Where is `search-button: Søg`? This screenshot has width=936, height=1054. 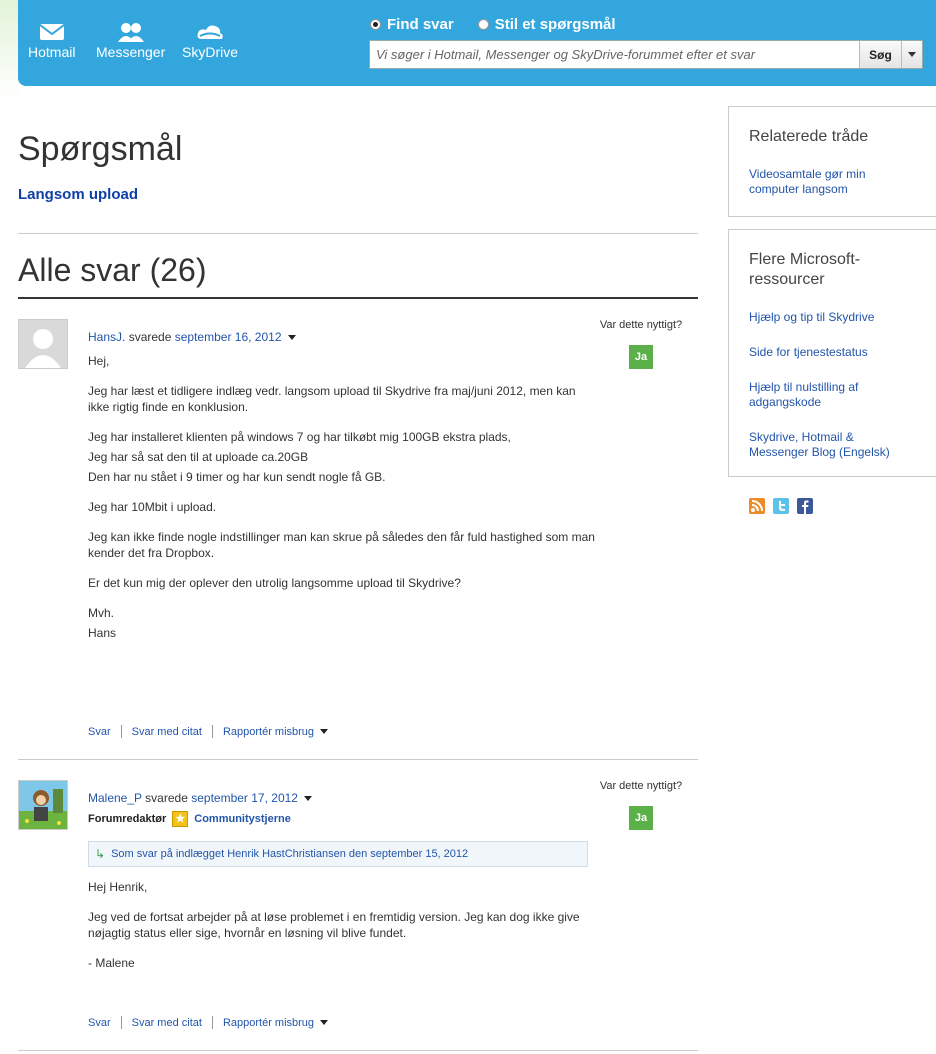
search-button: Søg is located at coordinates (880, 54).